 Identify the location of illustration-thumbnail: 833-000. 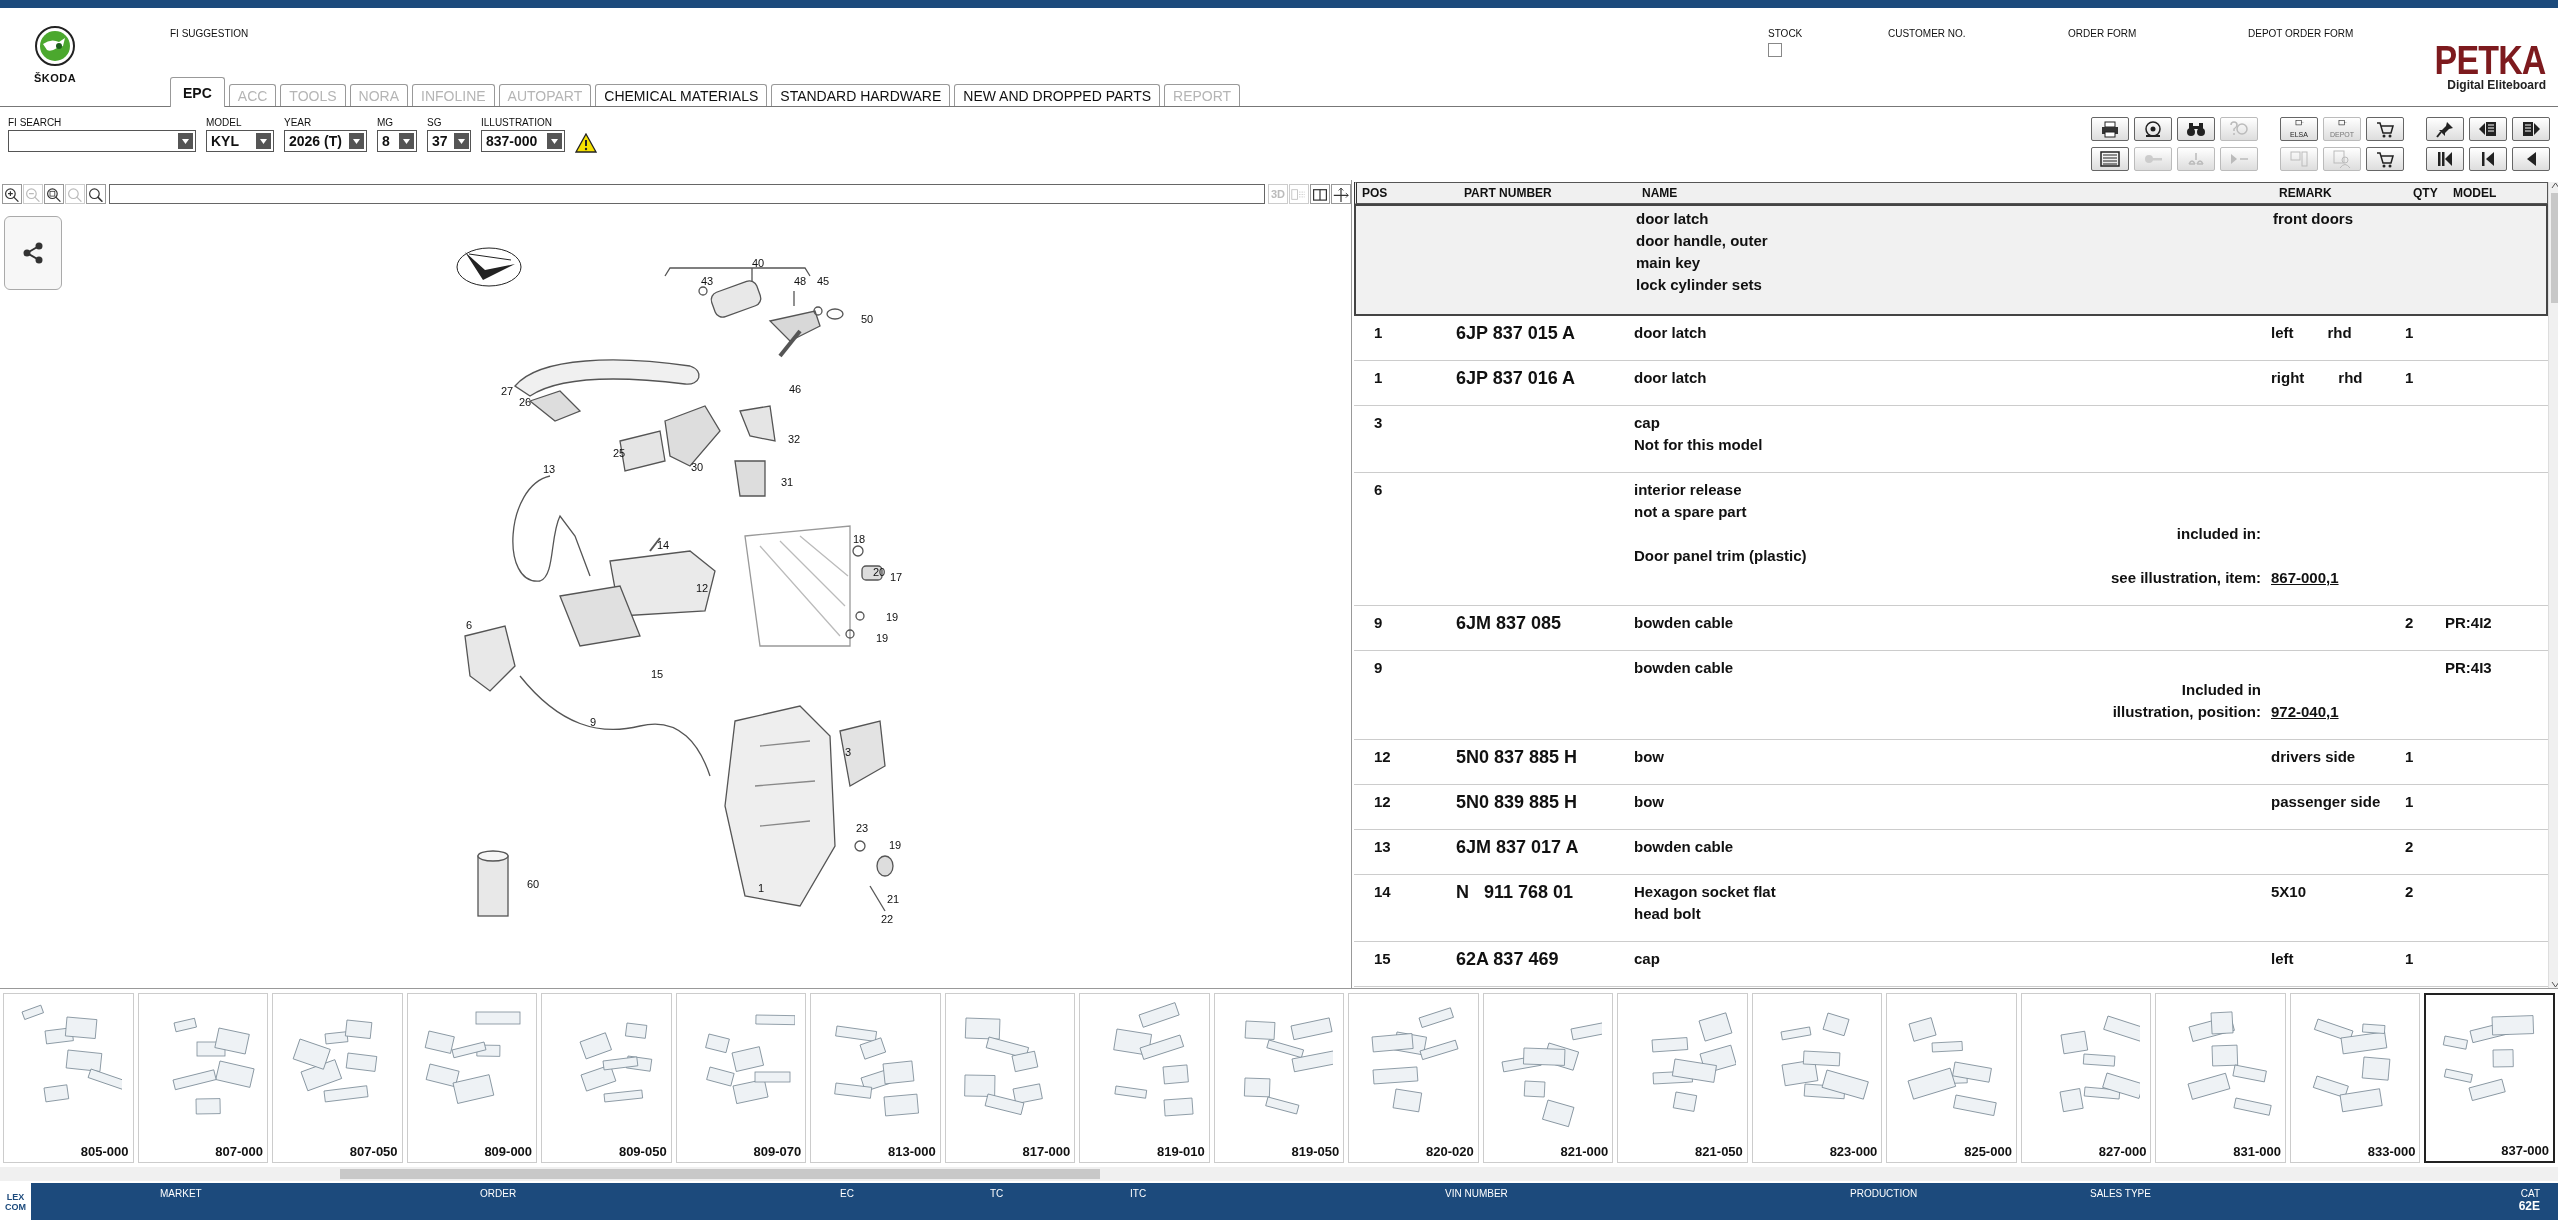
(2355, 1078).